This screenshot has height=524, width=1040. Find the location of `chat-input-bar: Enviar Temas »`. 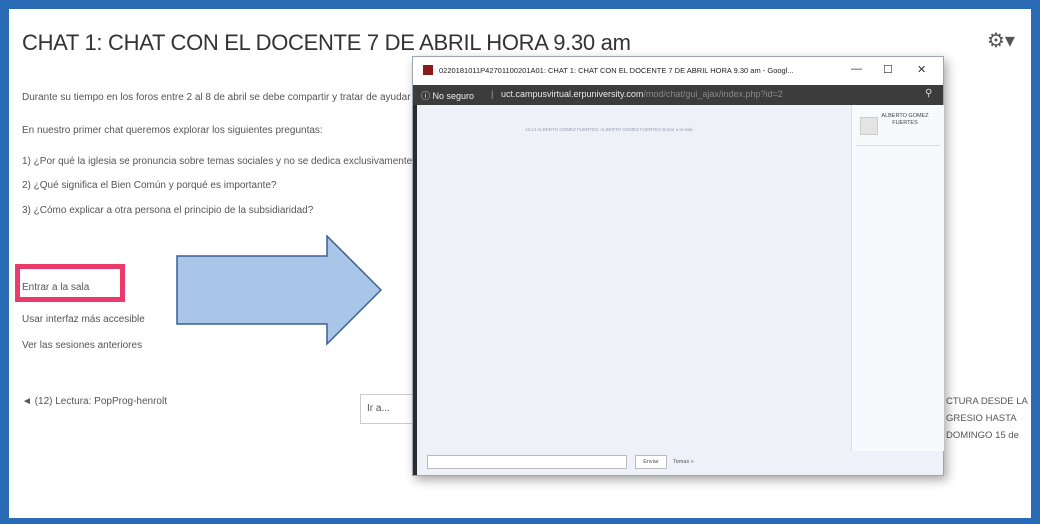

chat-input-bar: Enviar Temas » is located at coordinates (680, 463).